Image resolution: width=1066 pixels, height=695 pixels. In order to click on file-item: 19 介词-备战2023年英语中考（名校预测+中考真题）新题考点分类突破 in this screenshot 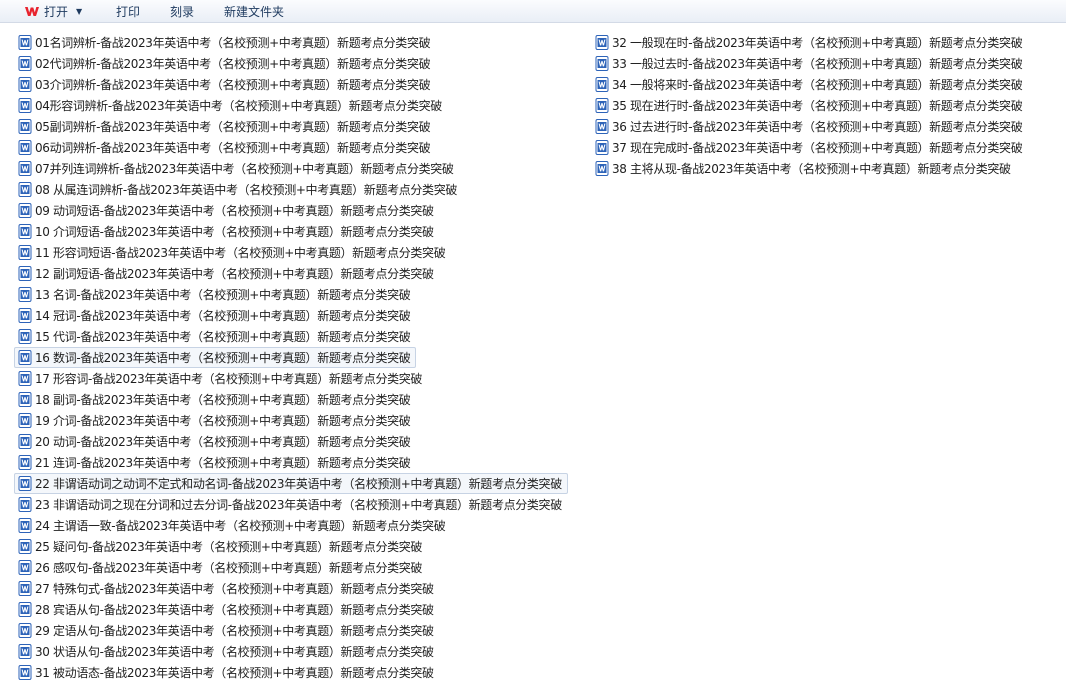, I will do `click(215, 420)`.